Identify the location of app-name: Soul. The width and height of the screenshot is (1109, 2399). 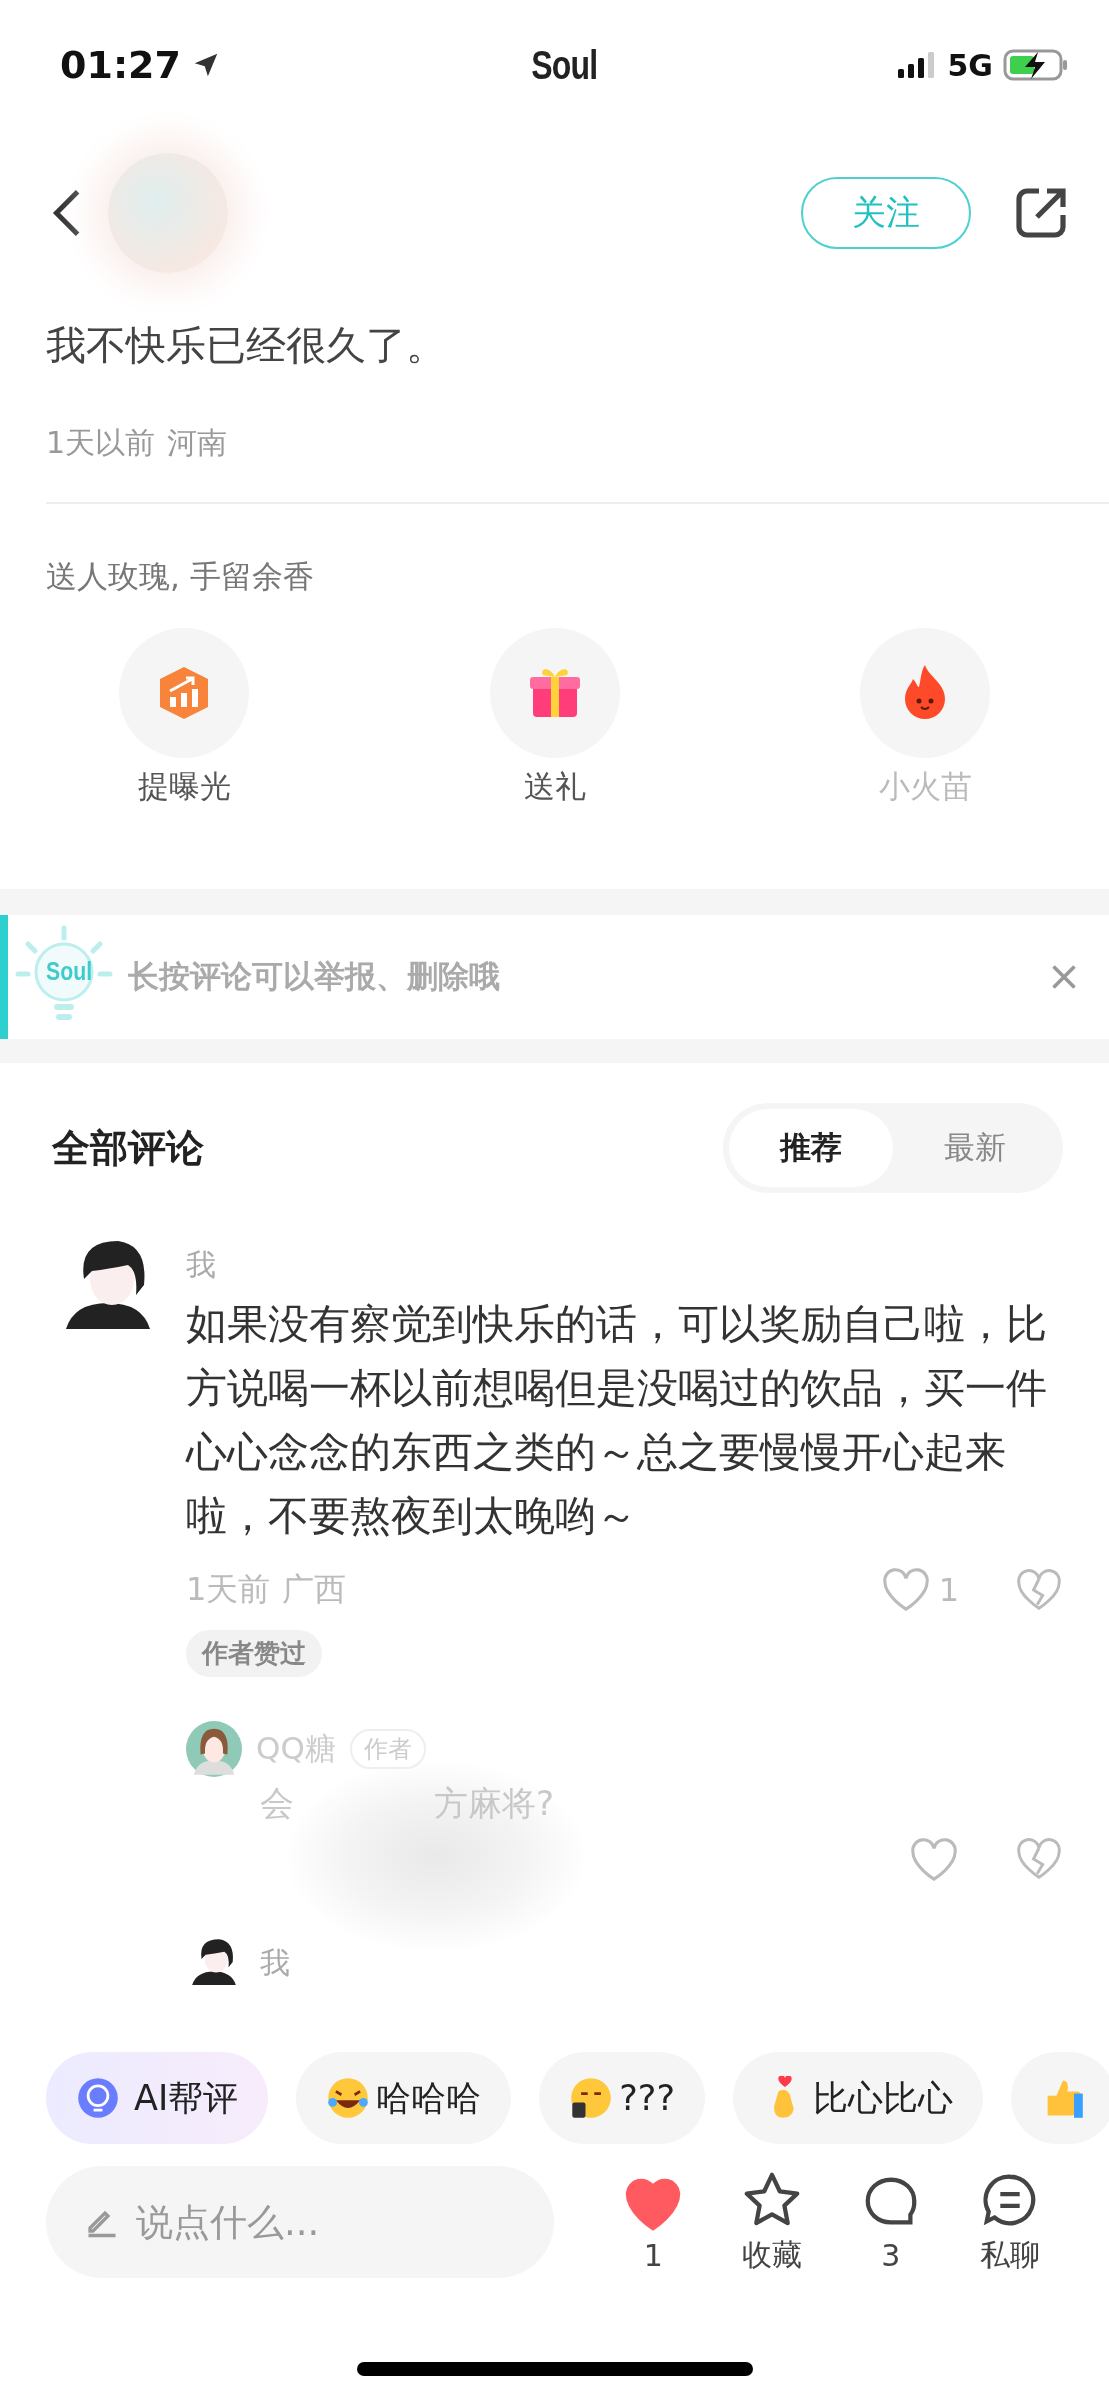
(564, 65).